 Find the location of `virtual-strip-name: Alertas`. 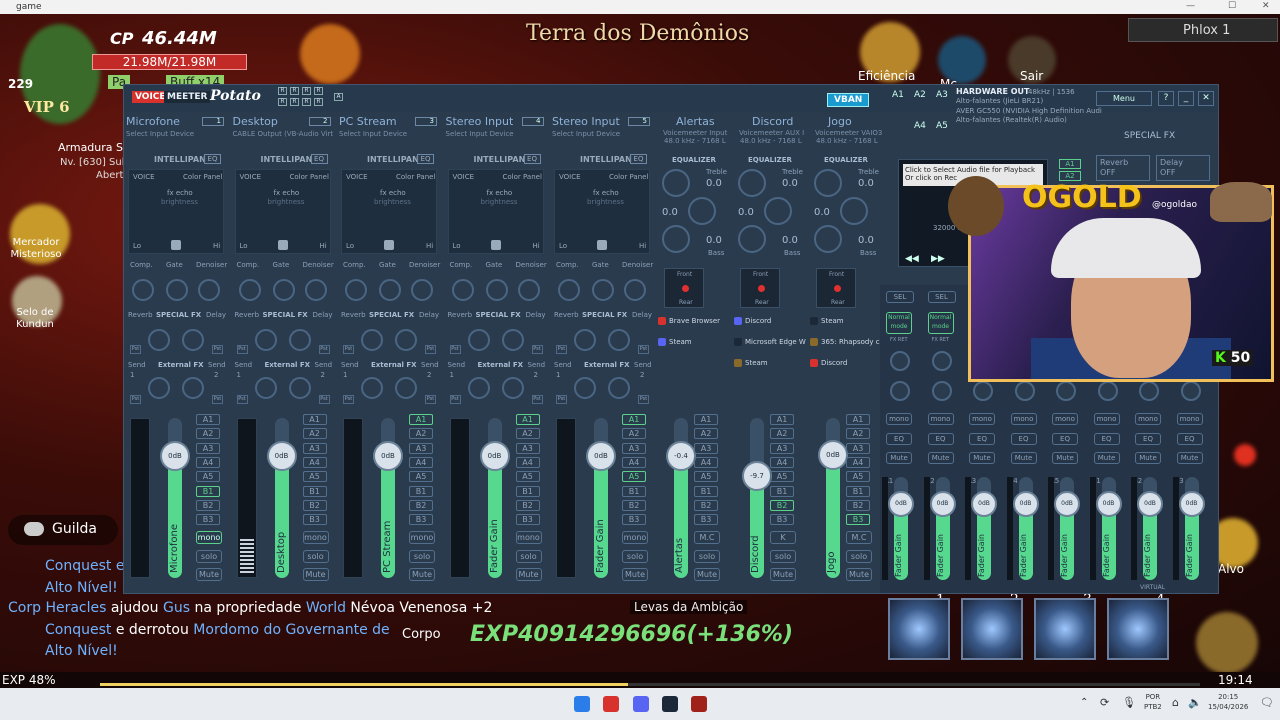

virtual-strip-name: Alertas is located at coordinates (695, 121).